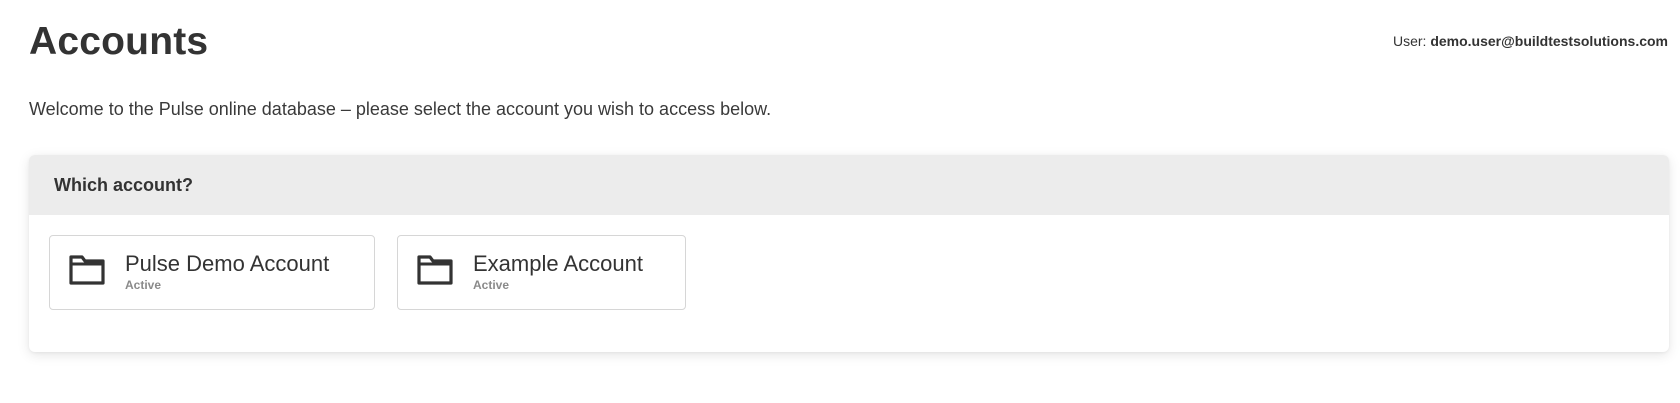 This screenshot has height=403, width=1680. What do you see at coordinates (119, 41) in the screenshot?
I see `page-title: Accounts` at bounding box center [119, 41].